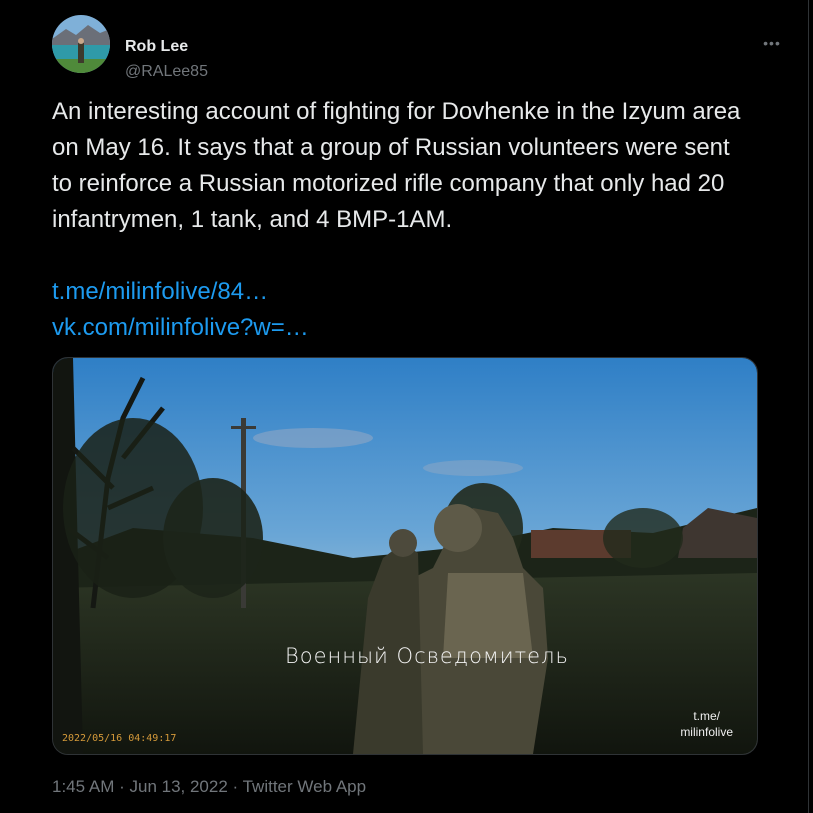 The height and width of the screenshot is (813, 813). What do you see at coordinates (83, 786) in the screenshot?
I see `tweet-time: 1:45 AM` at bounding box center [83, 786].